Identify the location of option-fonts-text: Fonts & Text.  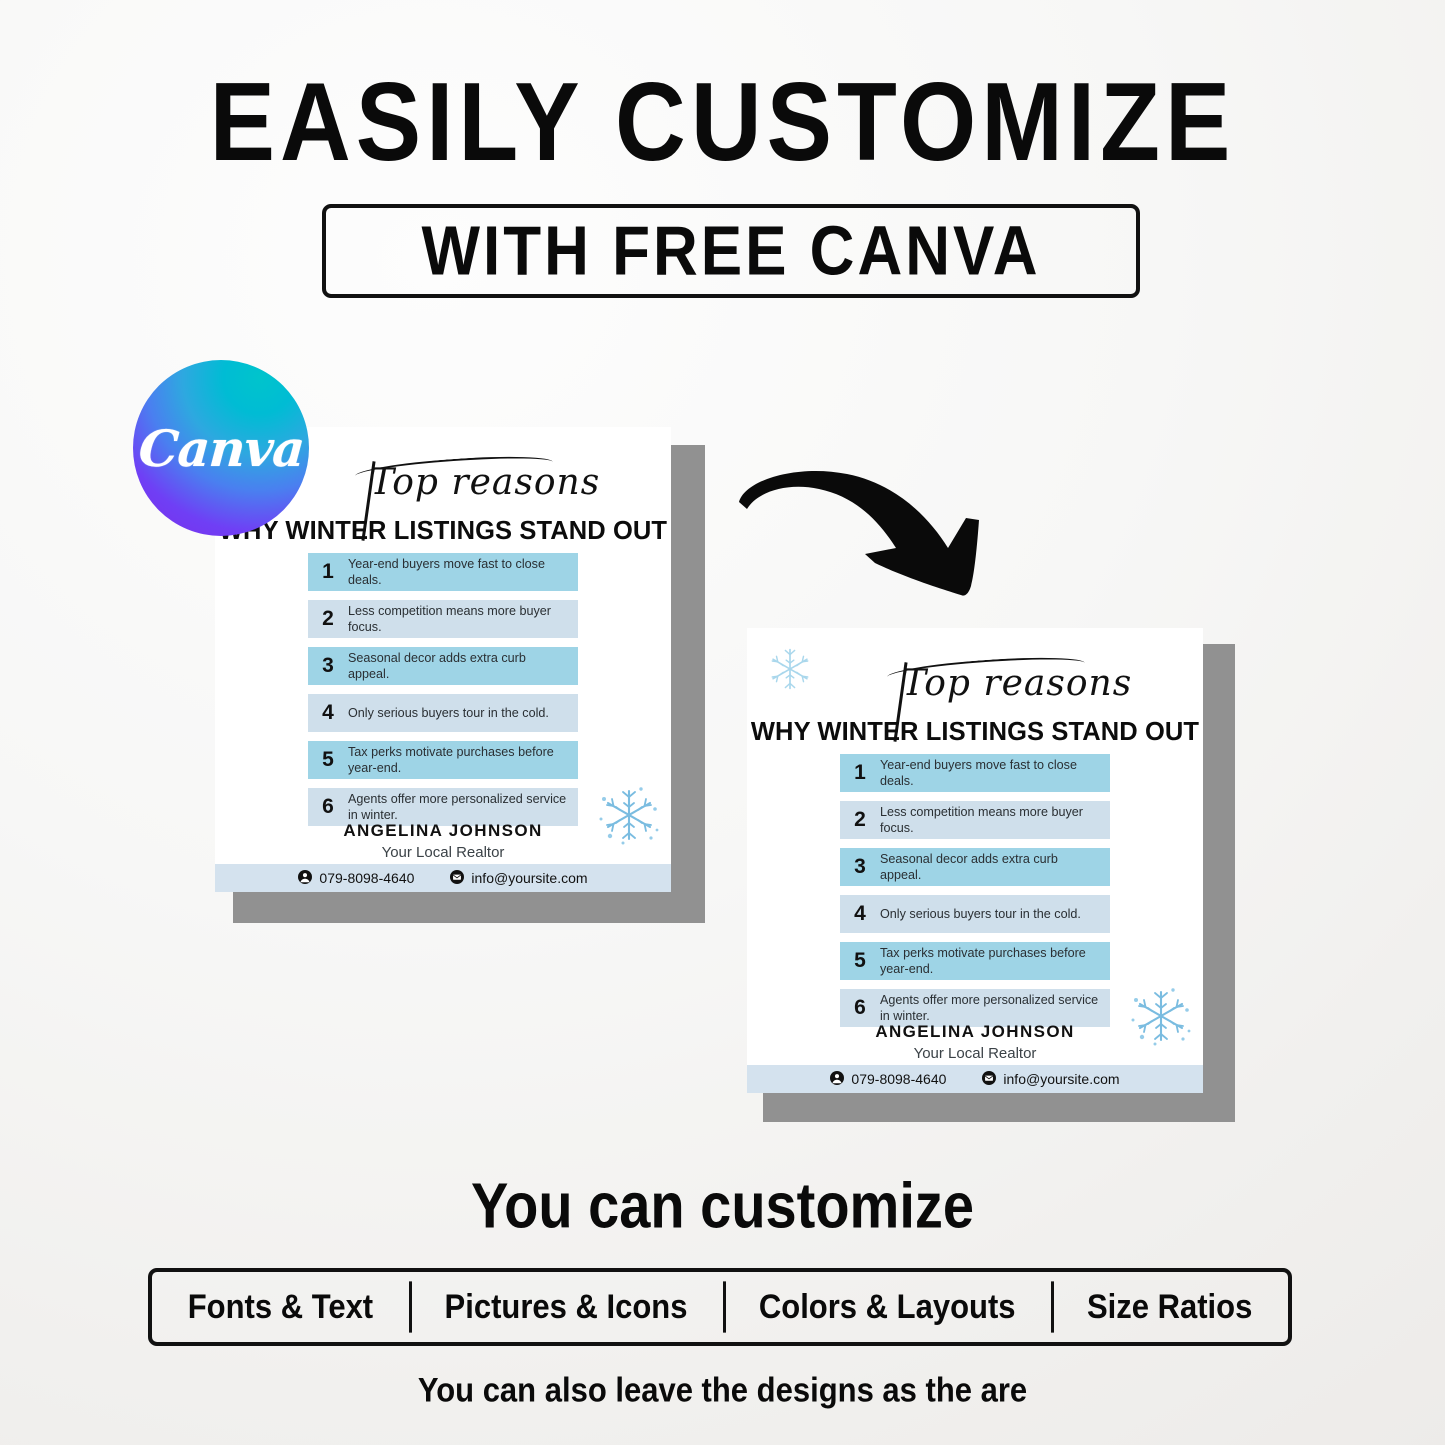
(280, 1307).